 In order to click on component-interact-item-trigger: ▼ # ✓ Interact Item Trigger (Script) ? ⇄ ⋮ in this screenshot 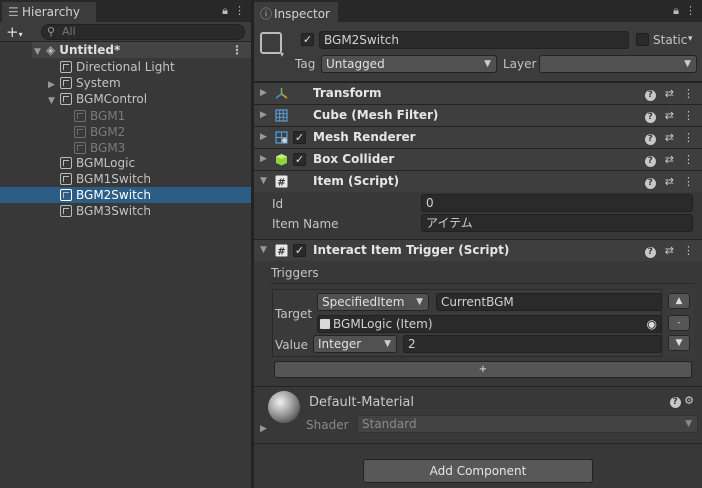, I will do `click(478, 250)`.